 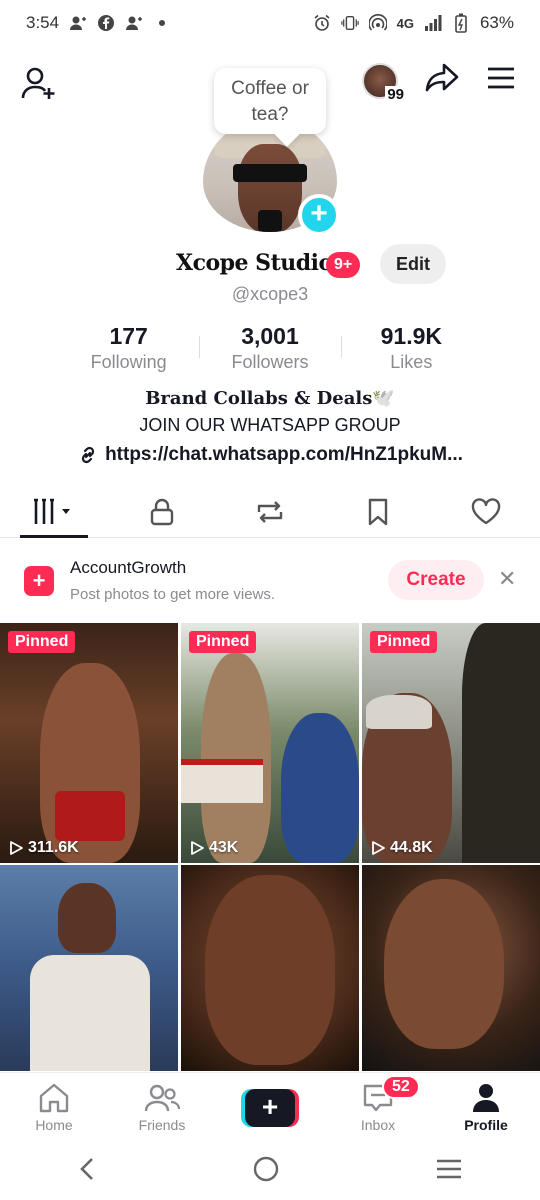 What do you see at coordinates (378, 1107) in the screenshot?
I see `nav-inbox: Inbox 52` at bounding box center [378, 1107].